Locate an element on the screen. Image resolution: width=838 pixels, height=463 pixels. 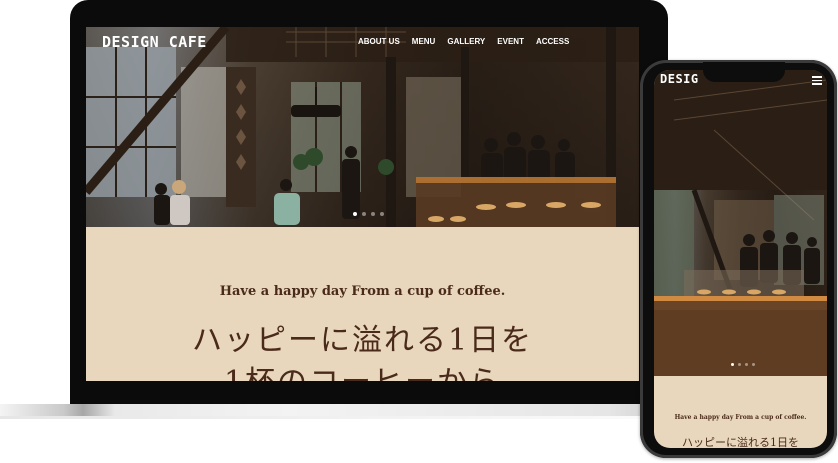
laptop-base is located at coordinates (320, 410).